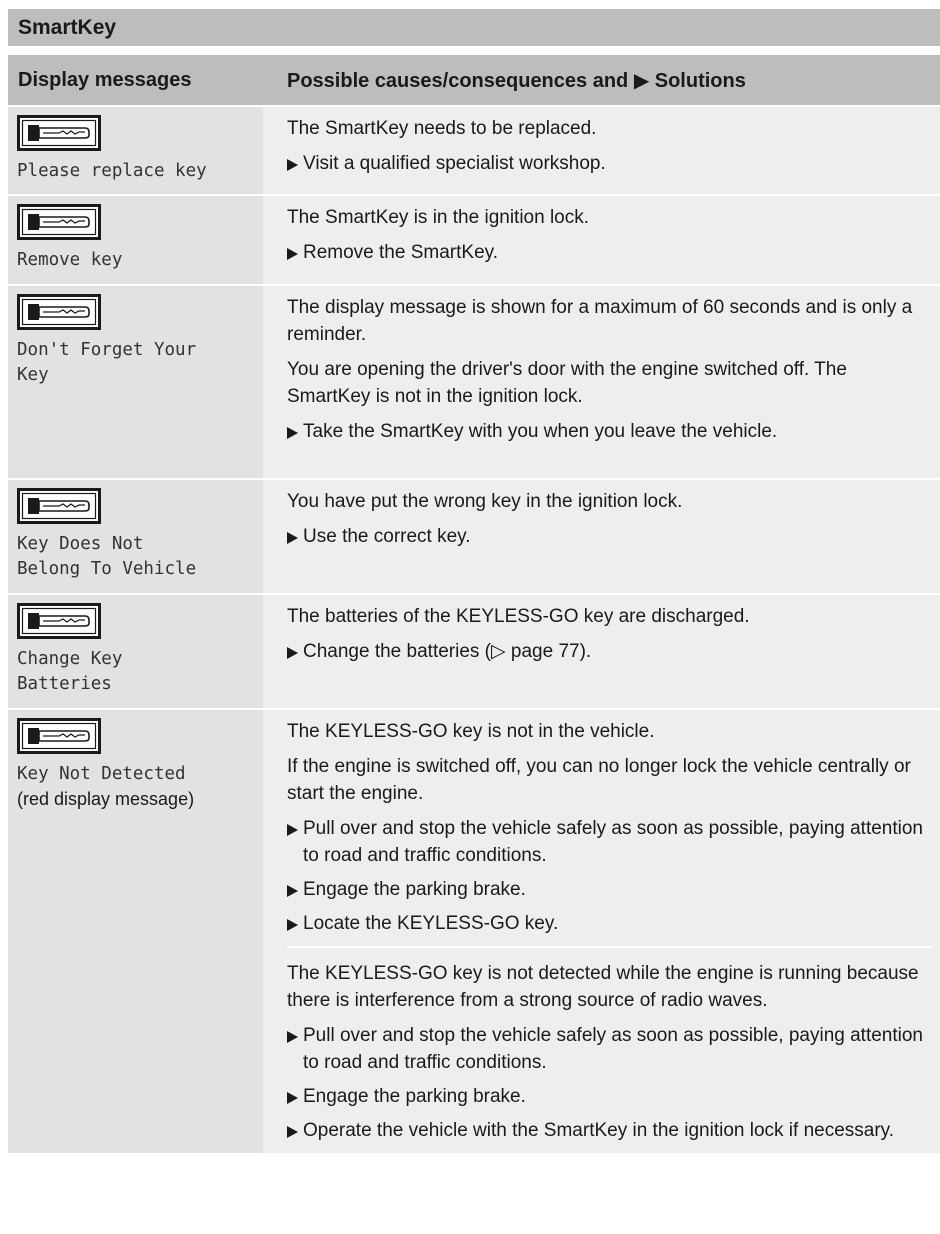 Image resolution: width=940 pixels, height=1234 pixels. I want to click on display-message-cell: Please replace key, so click(135, 150).